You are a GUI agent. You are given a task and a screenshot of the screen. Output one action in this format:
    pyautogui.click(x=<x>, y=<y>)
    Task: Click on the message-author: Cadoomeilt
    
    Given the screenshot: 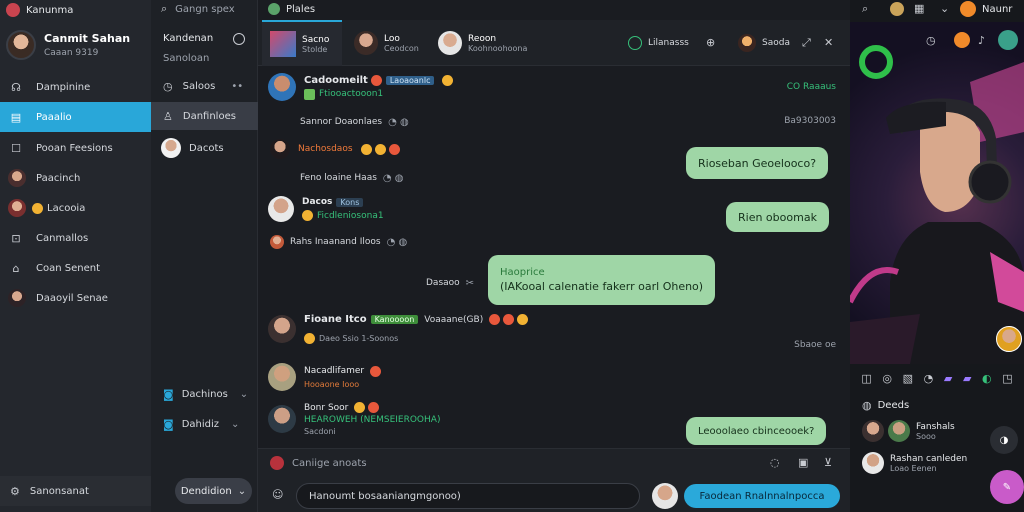 What is the action you would take?
    pyautogui.click(x=336, y=80)
    